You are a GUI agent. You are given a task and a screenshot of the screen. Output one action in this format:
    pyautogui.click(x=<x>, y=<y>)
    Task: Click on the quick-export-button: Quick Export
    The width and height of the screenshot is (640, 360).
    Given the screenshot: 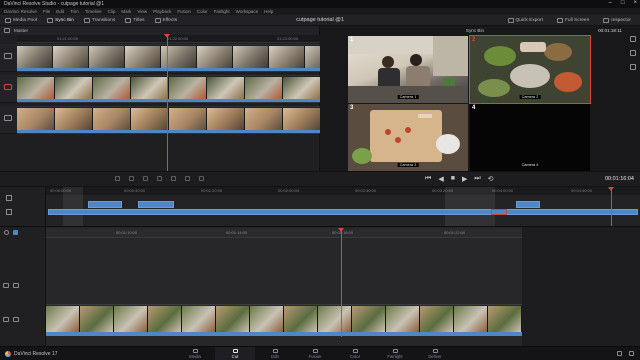 What is the action you would take?
    pyautogui.click(x=525, y=20)
    